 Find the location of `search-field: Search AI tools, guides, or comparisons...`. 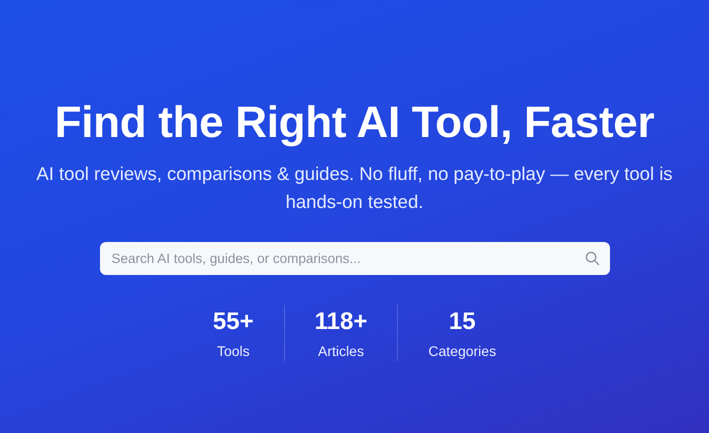

search-field: Search AI tools, guides, or comparisons... is located at coordinates (355, 258).